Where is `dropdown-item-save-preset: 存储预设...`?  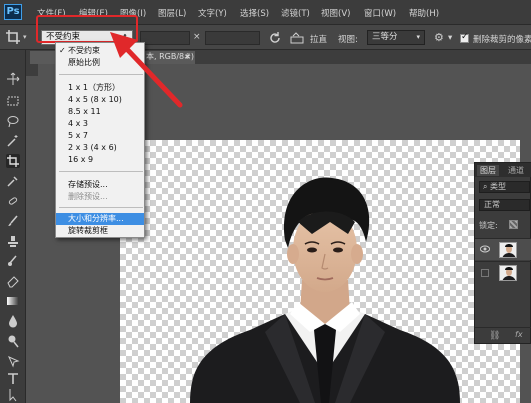 dropdown-item-save-preset: 存储预设... is located at coordinates (100, 185).